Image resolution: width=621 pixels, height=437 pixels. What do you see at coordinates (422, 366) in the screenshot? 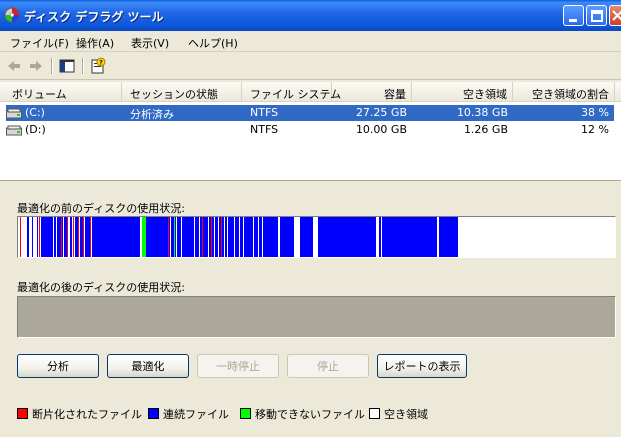
I see `view-report-button: レポートの表示` at bounding box center [422, 366].